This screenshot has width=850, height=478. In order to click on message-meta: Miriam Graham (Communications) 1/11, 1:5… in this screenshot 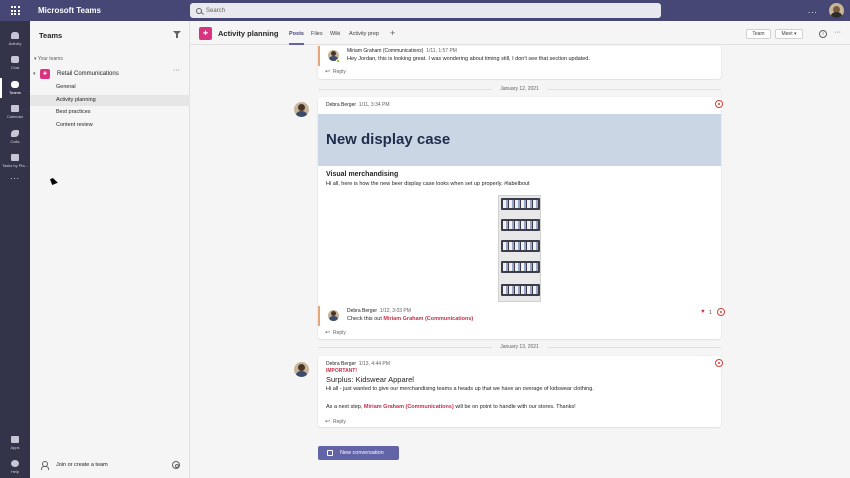, I will do `click(402, 51)`.